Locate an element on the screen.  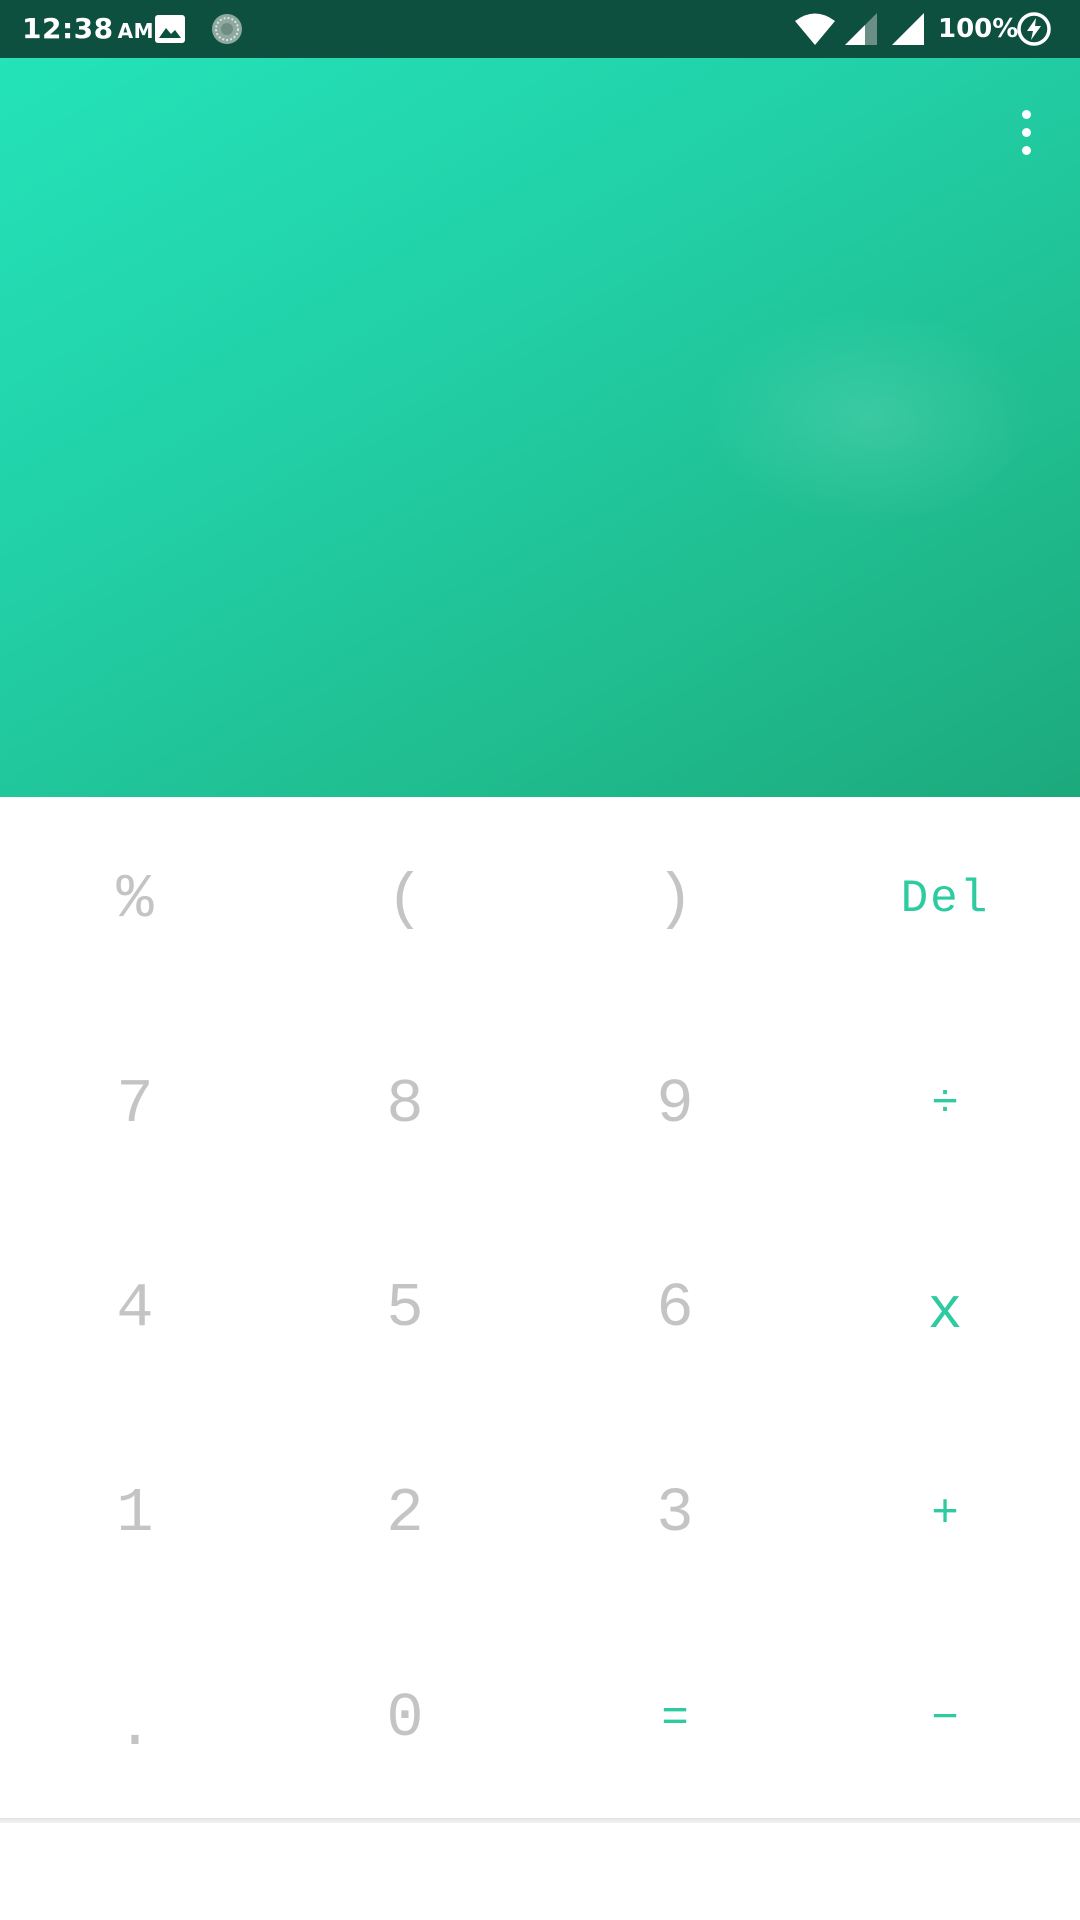
sync-notification-icon is located at coordinates (227, 31).